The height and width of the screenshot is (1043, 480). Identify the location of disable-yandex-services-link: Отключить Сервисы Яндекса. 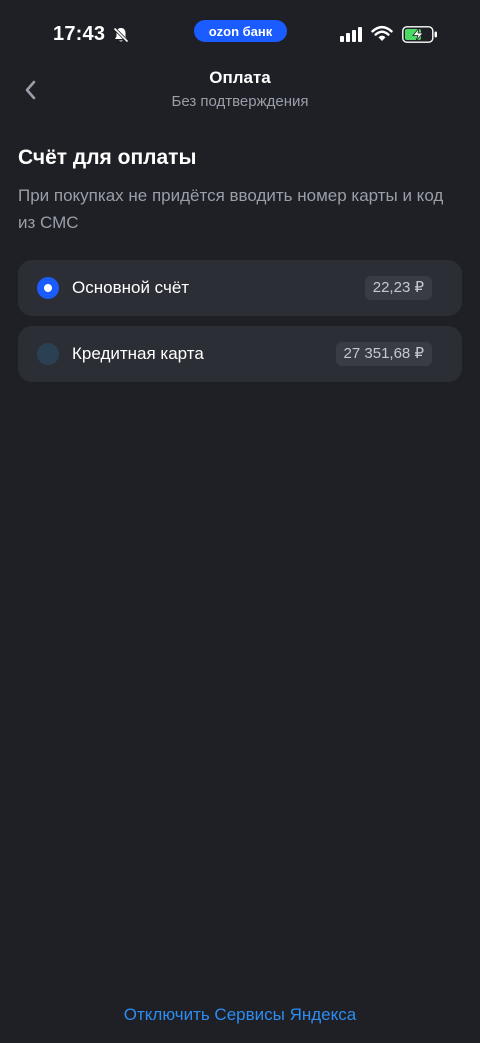
(240, 1015).